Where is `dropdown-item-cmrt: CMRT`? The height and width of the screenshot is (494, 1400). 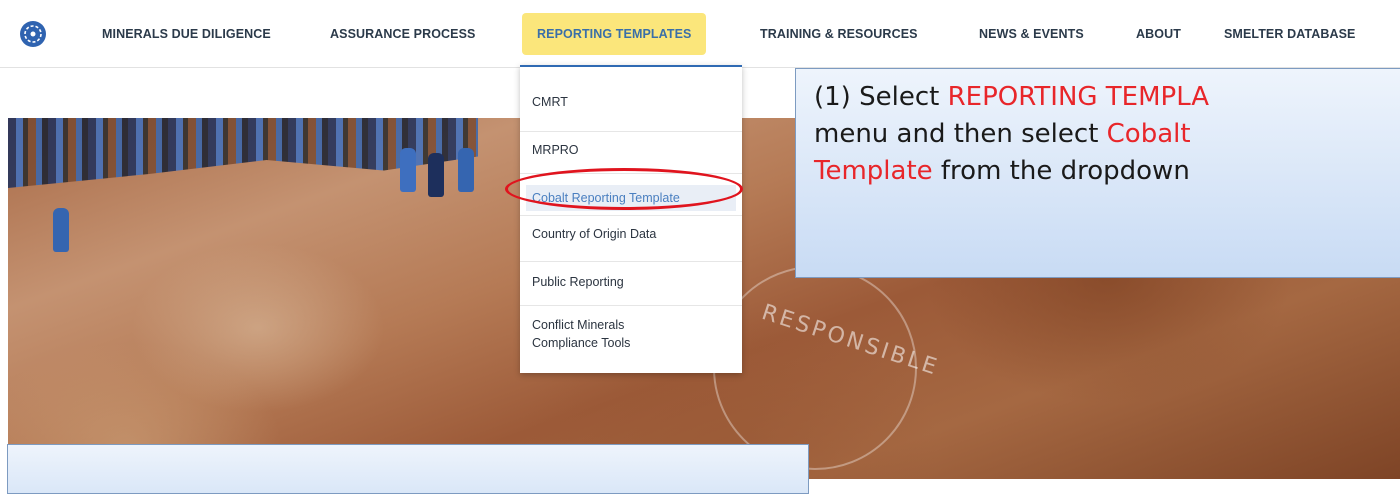
dropdown-item-cmrt: CMRT is located at coordinates (550, 102).